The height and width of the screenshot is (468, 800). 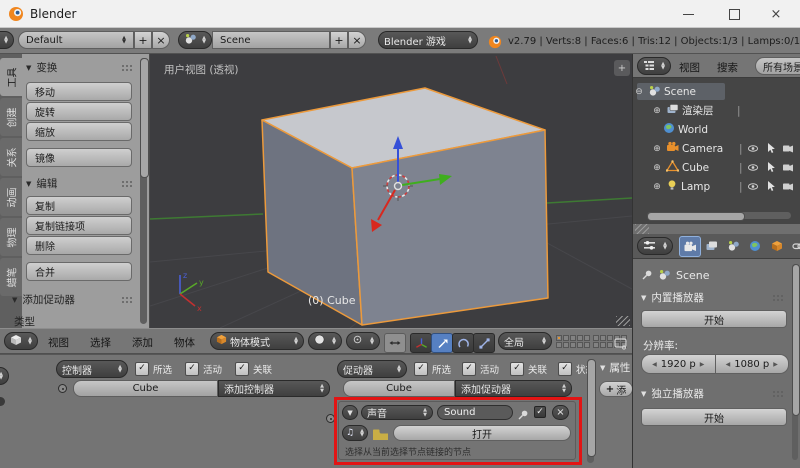 What do you see at coordinates (79, 91) in the screenshot?
I see `translate-button: 移动` at bounding box center [79, 91].